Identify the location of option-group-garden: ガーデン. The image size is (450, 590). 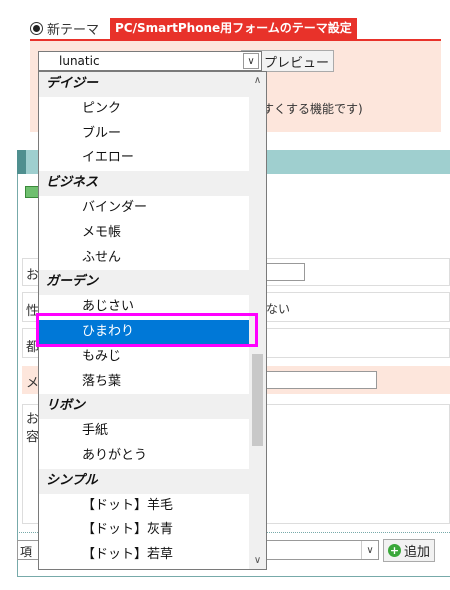
(144, 283).